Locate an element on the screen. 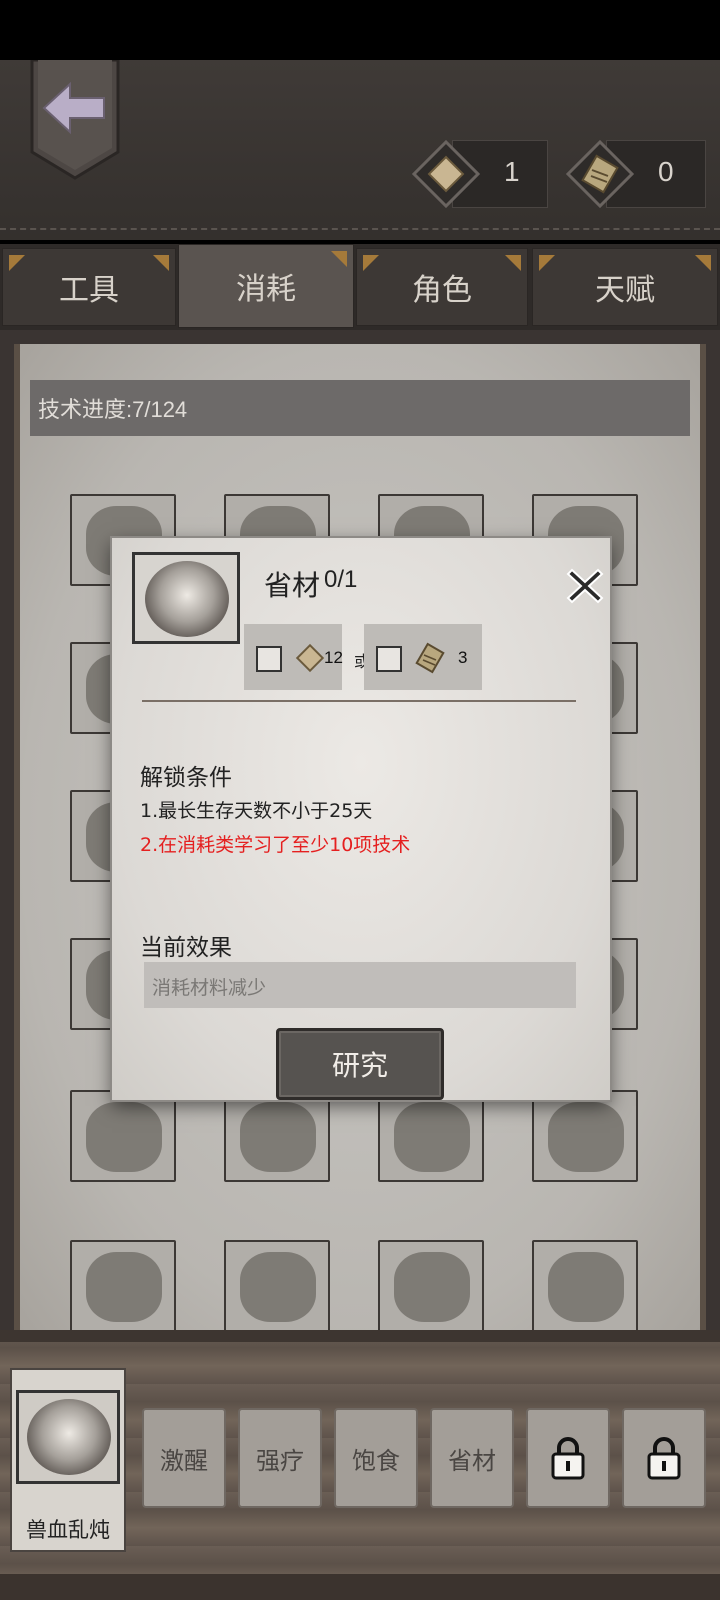 This screenshot has height=1600, width=720. category-tabs: 工具 消耗 角色 天赋 is located at coordinates (360, 287).